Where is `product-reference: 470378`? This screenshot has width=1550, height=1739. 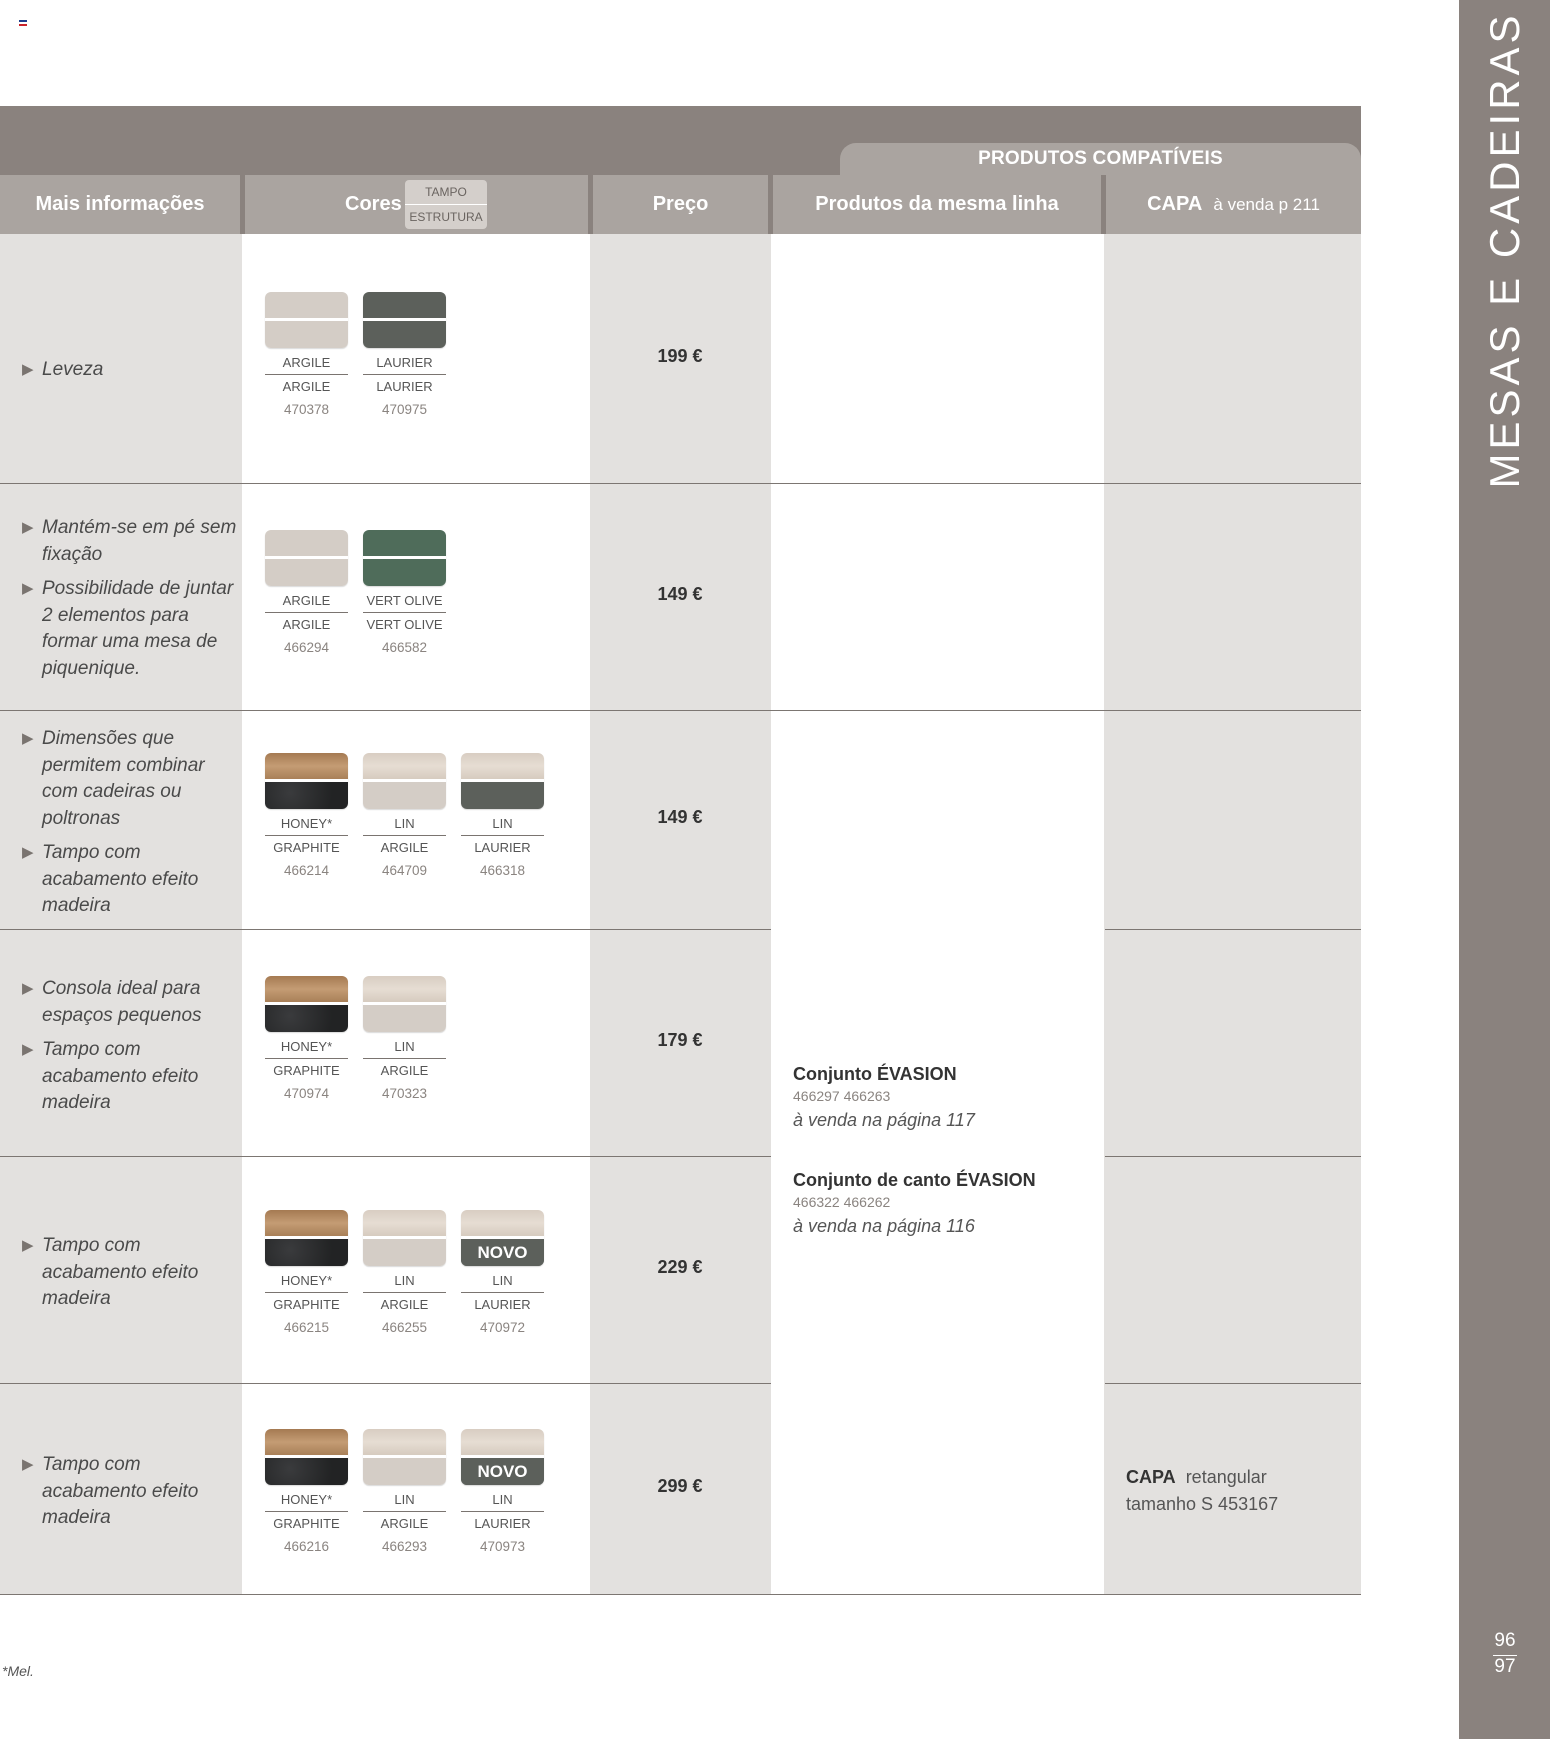
product-reference: 470378 is located at coordinates (306, 409).